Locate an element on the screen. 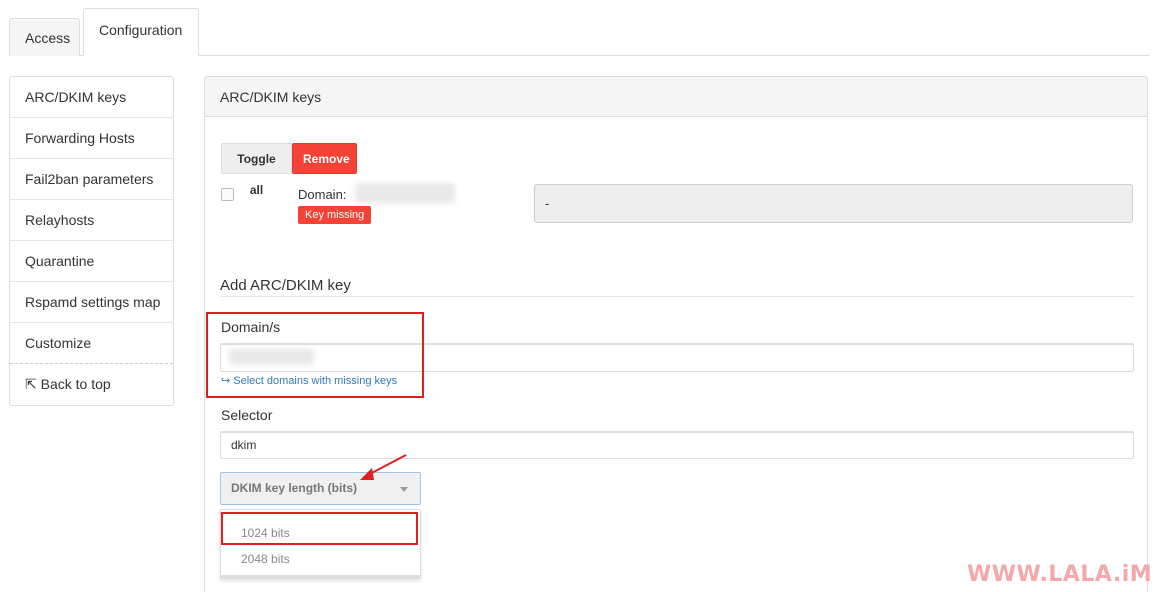  dkim-key-display: - is located at coordinates (833, 203).